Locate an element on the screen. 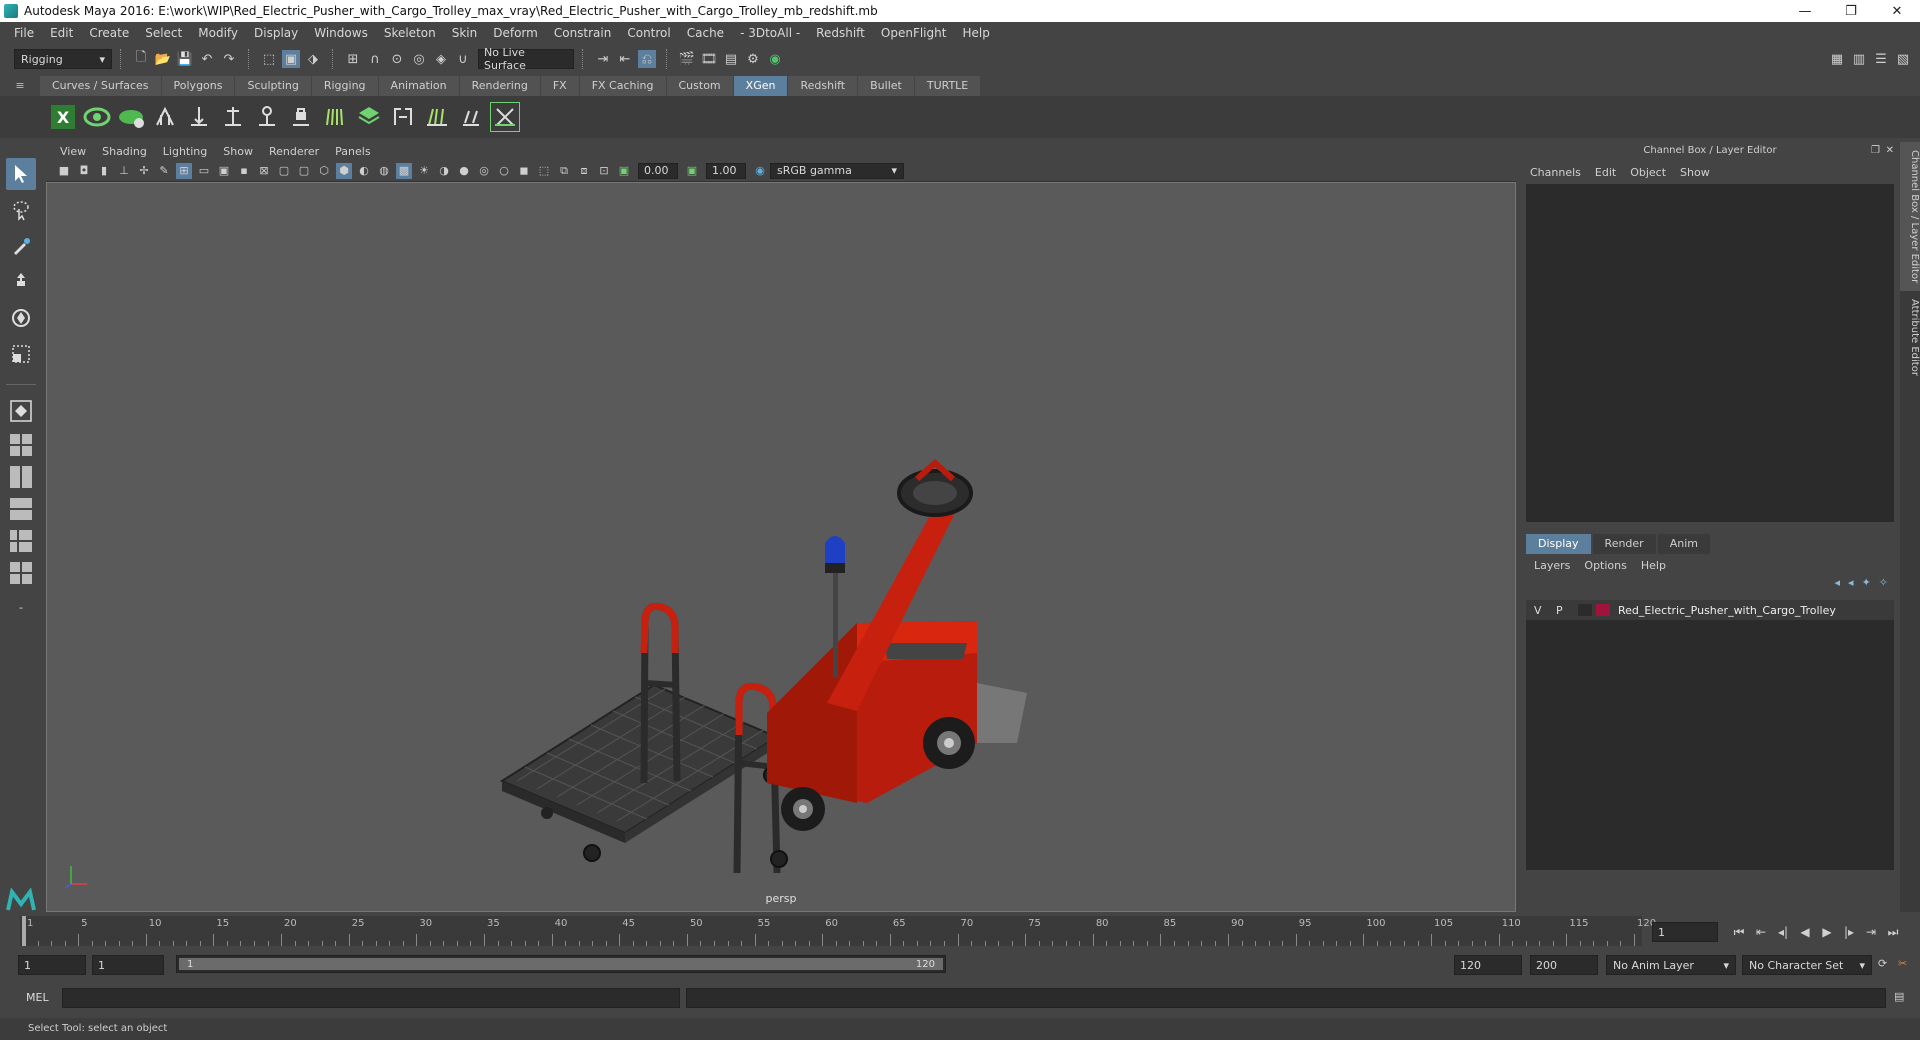 This screenshot has width=1920, height=1040. grease-pencil-icon: ✎ is located at coordinates (164, 171).